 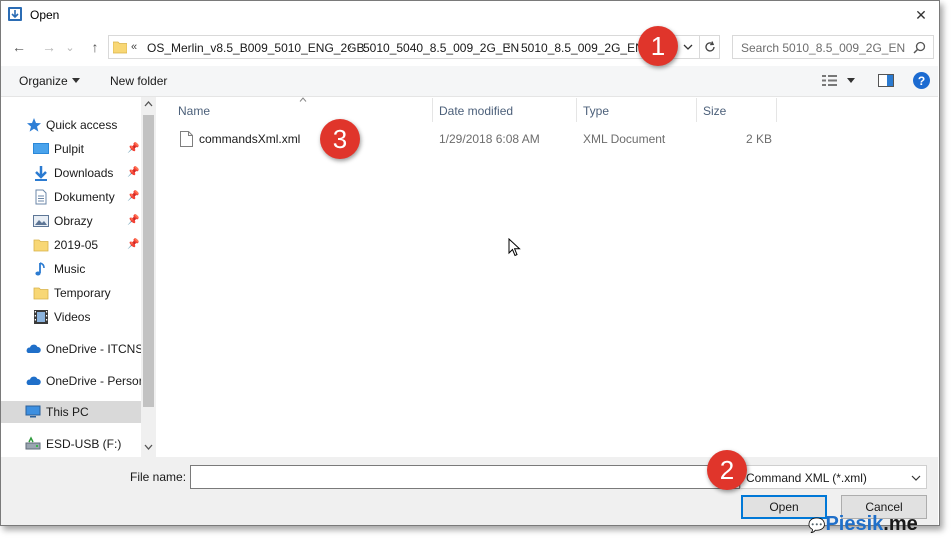 What do you see at coordinates (476, 111) in the screenshot?
I see `column-header-date-modified: Date modified` at bounding box center [476, 111].